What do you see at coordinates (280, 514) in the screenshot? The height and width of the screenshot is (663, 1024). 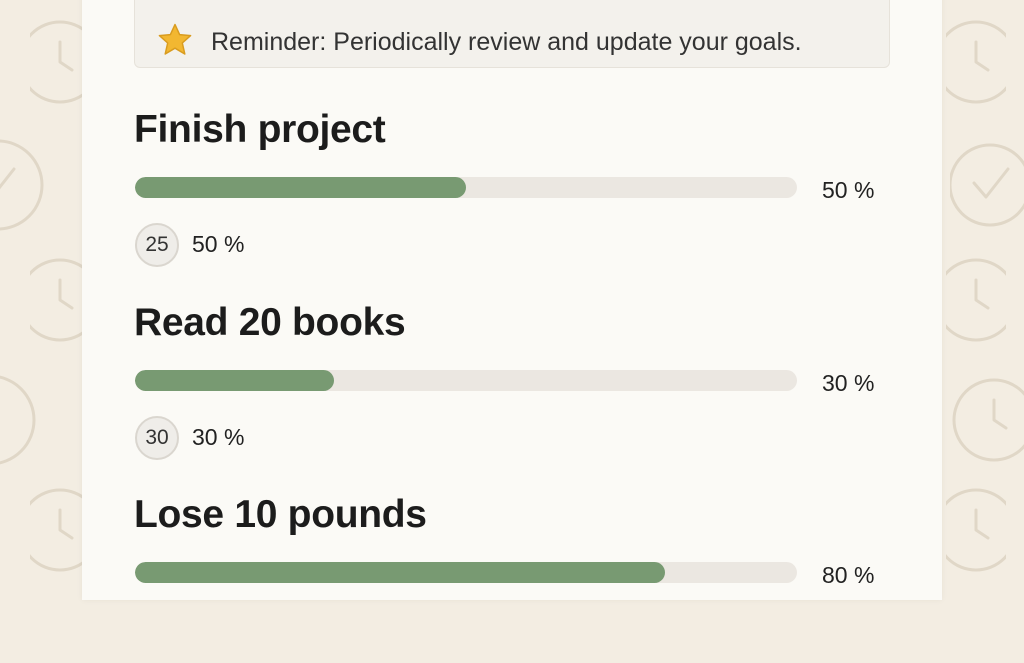 I see `goal-title: Lose 10 pounds` at bounding box center [280, 514].